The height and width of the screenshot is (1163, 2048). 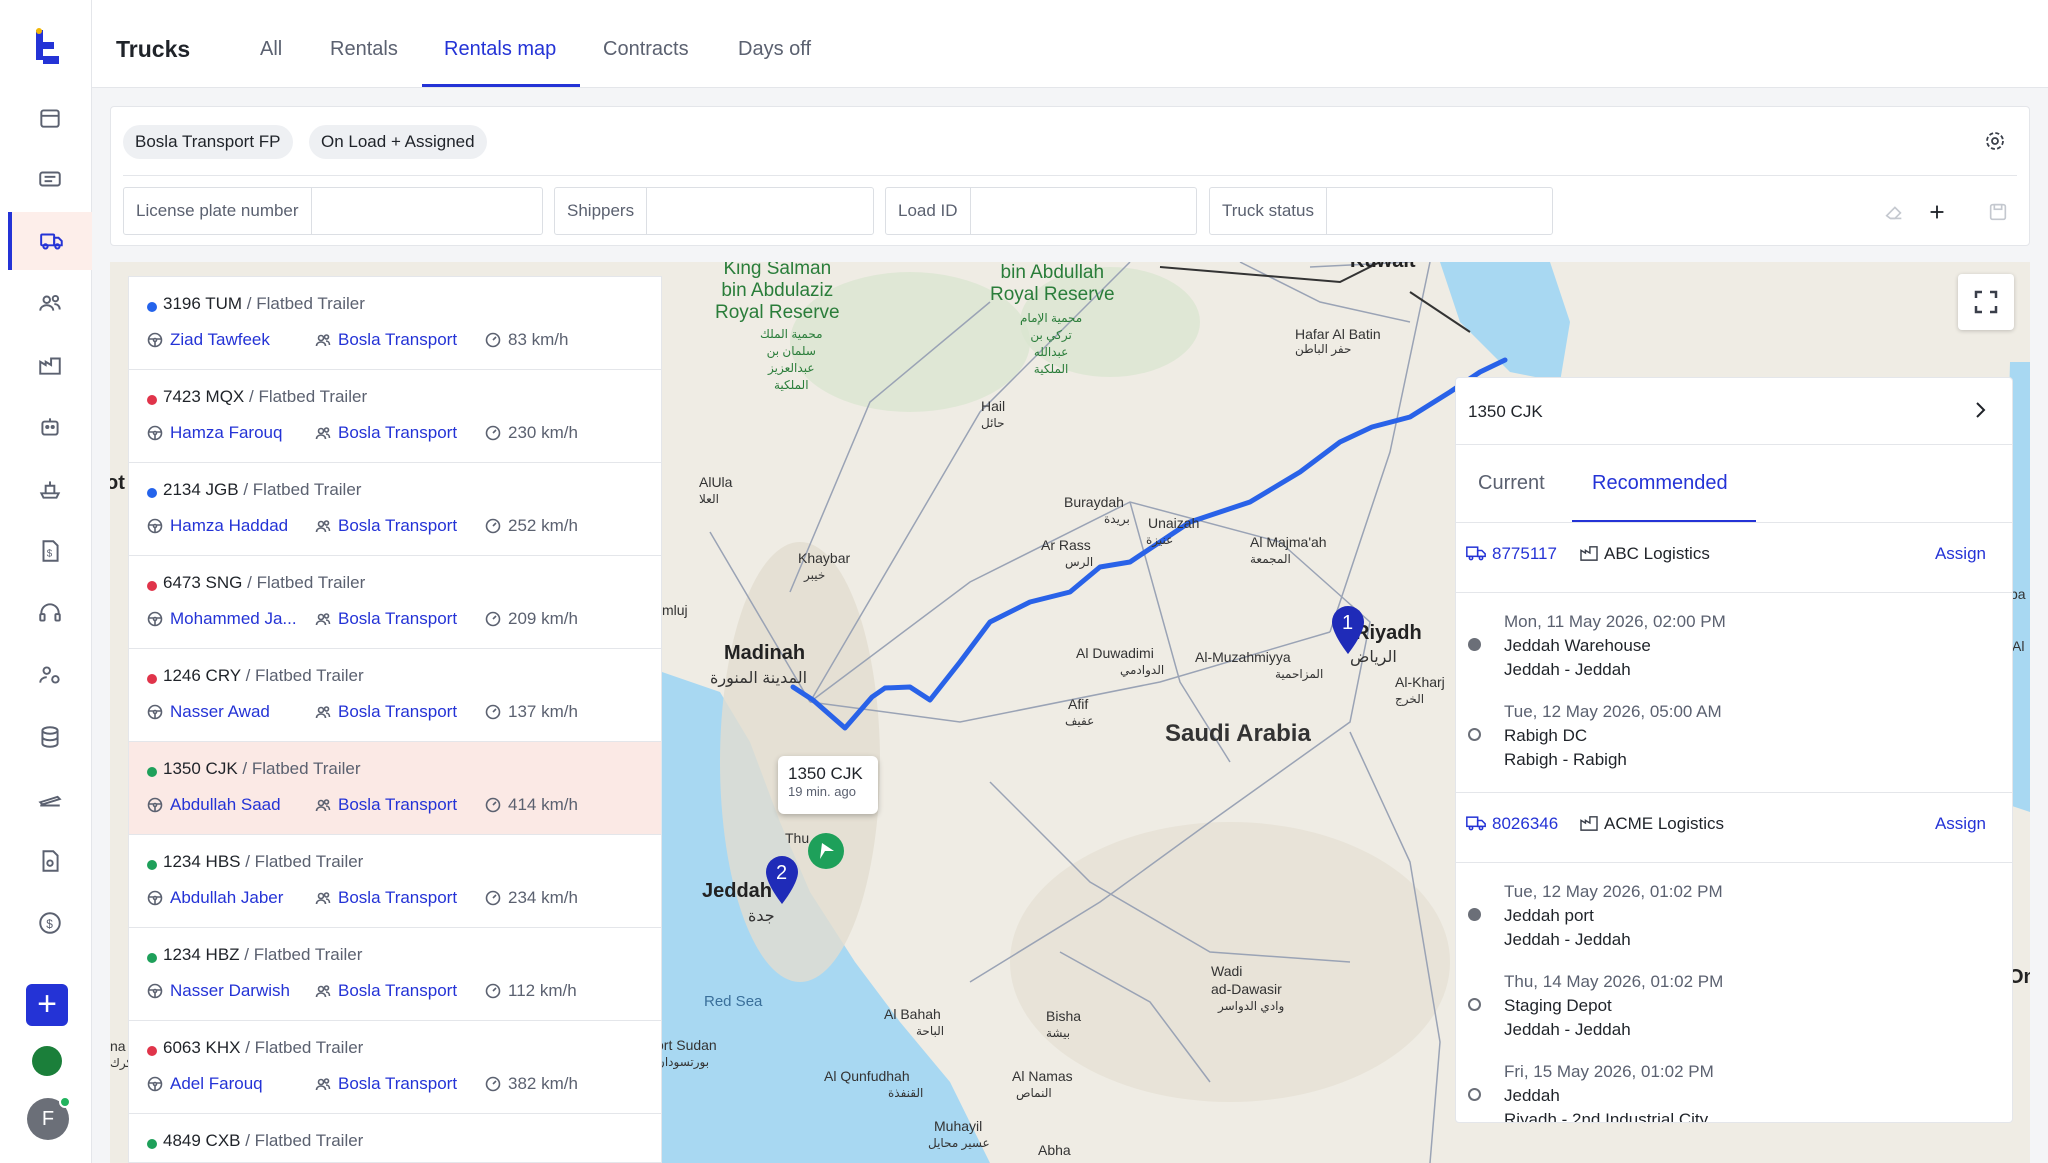 What do you see at coordinates (203, 303) in the screenshot?
I see `plate-number: 3196 TUM` at bounding box center [203, 303].